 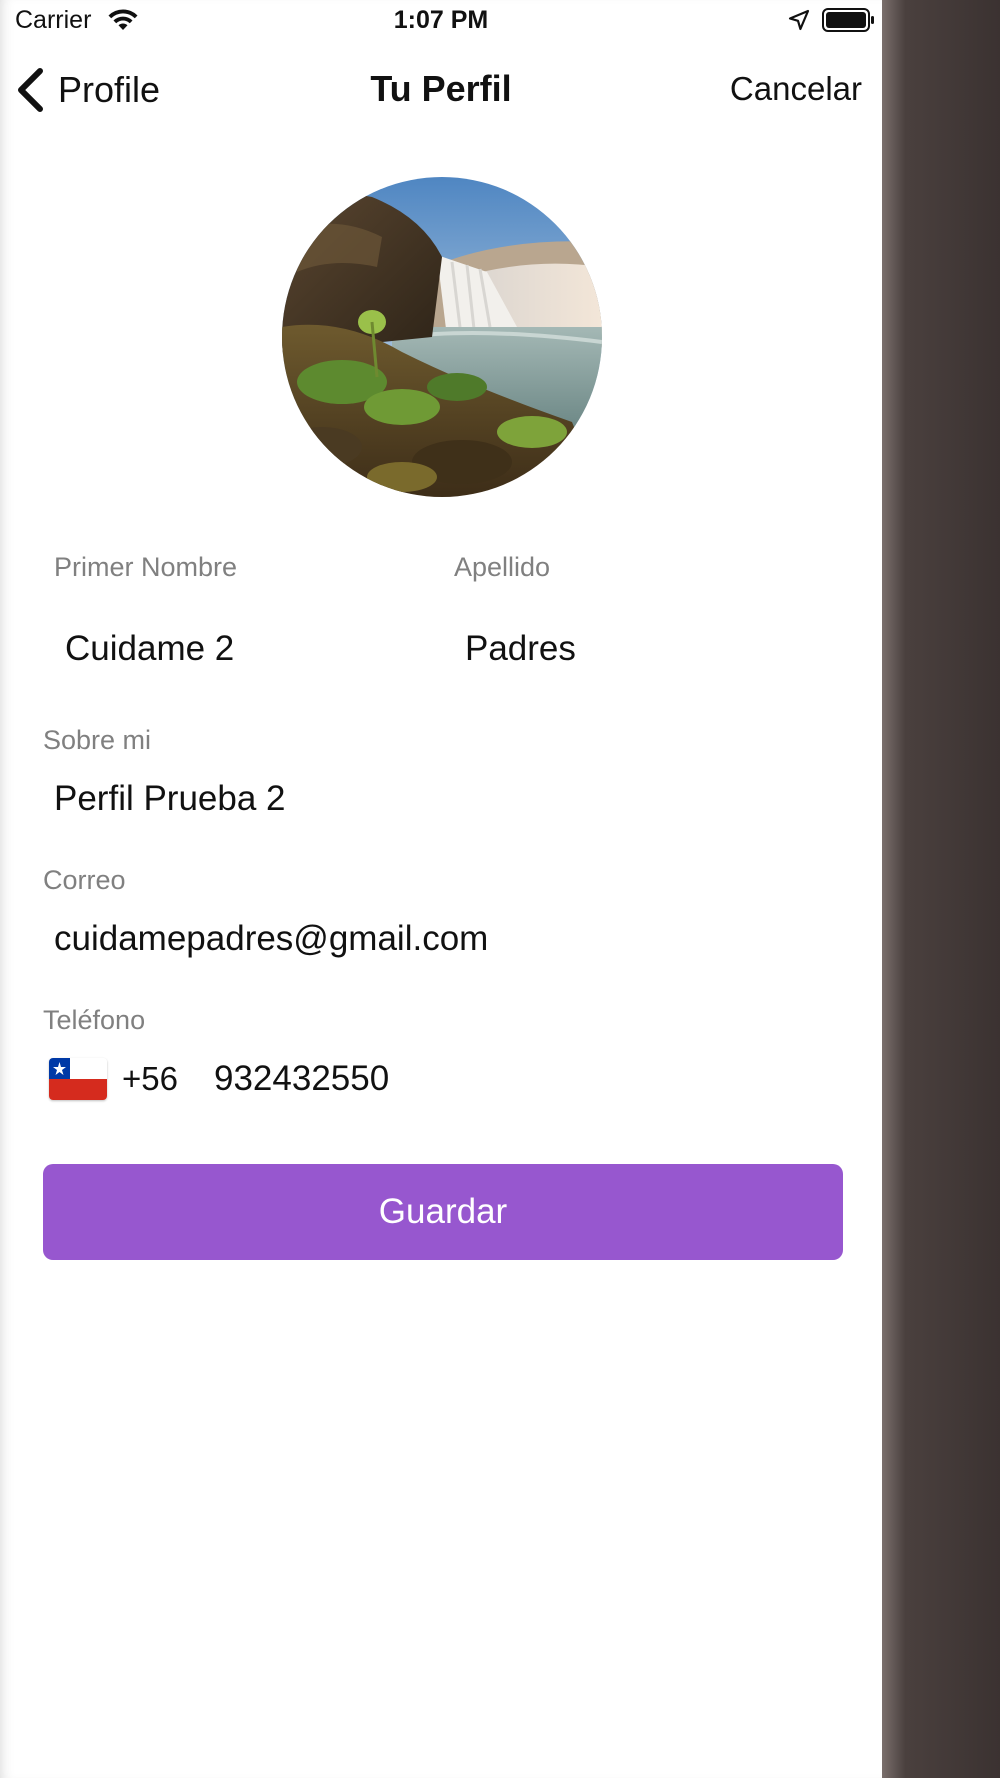 I want to click on status-bar: Carrier 1:07 PM, so click(x=441, y=24).